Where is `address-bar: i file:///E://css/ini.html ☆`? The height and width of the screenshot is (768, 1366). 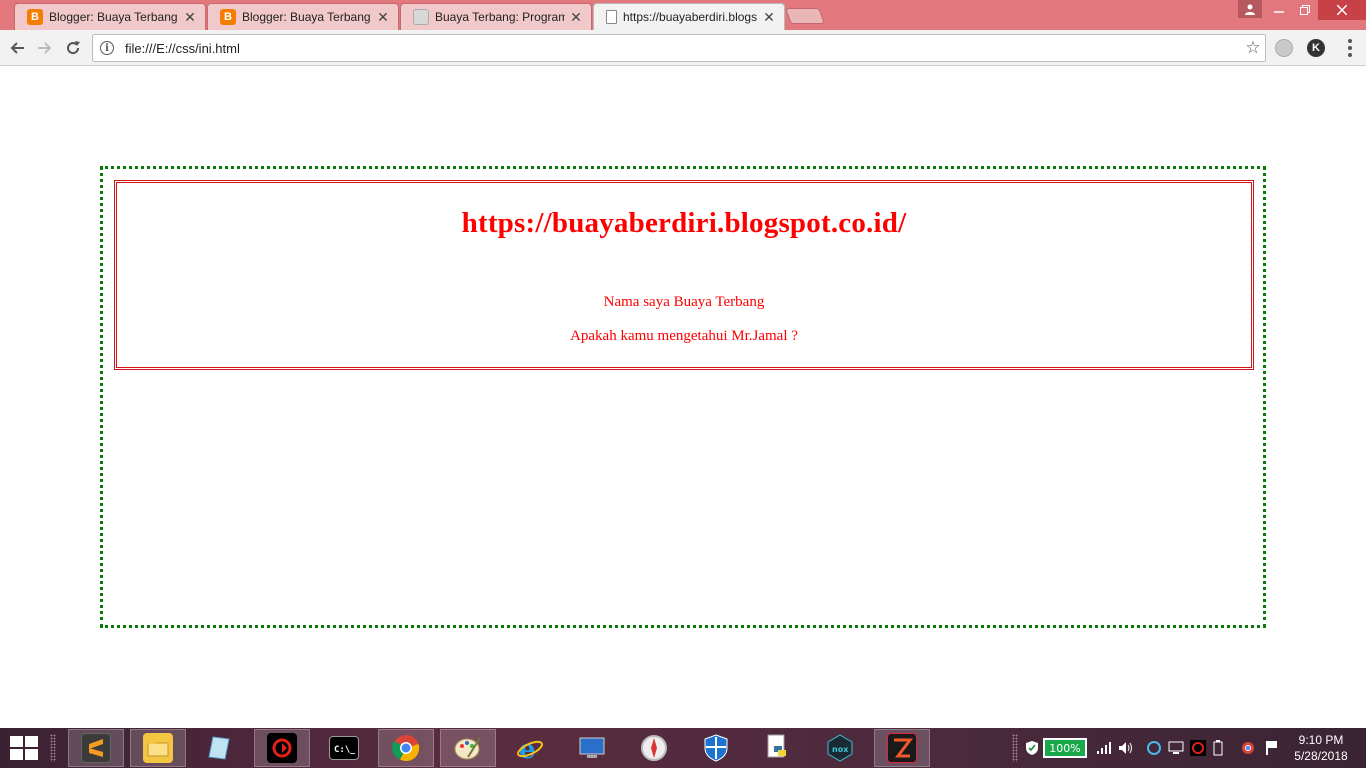
address-bar: i file:///E://css/ini.html ☆ is located at coordinates (679, 48).